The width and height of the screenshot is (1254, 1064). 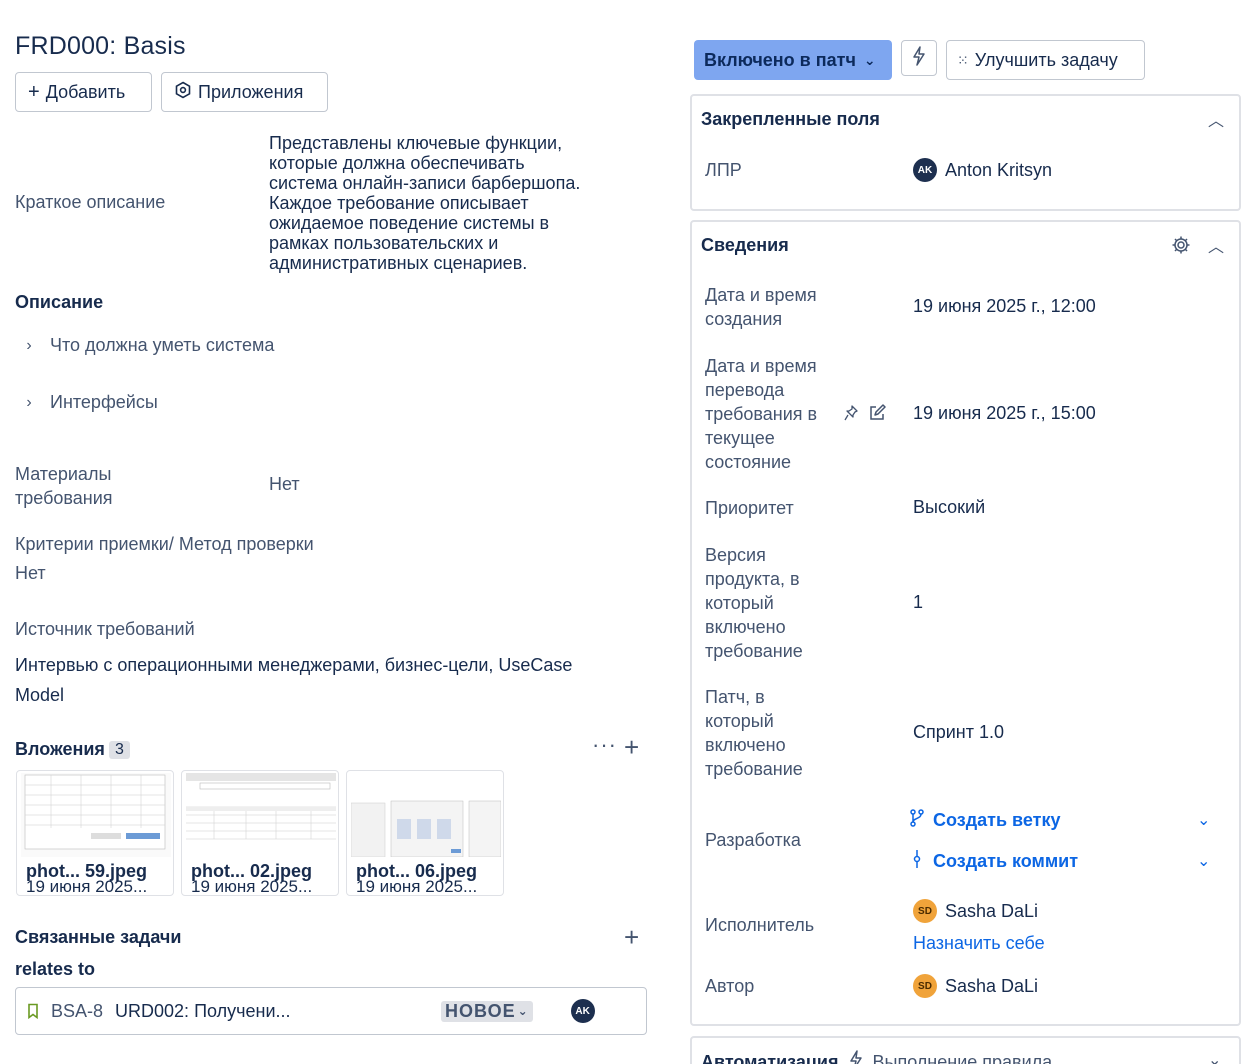 I want to click on created-value: 19 июня 2025 г., 12:00, so click(x=1004, y=306).